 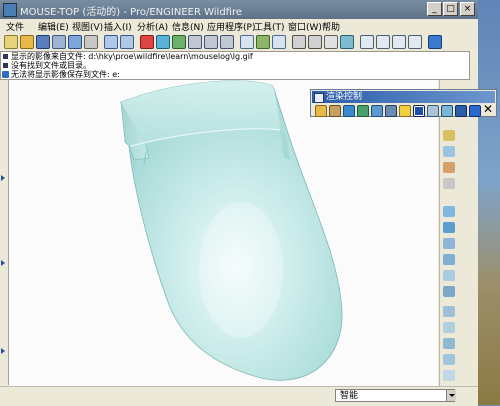 What do you see at coordinates (195, 42) in the screenshot?
I see `zoom-in-icon` at bounding box center [195, 42].